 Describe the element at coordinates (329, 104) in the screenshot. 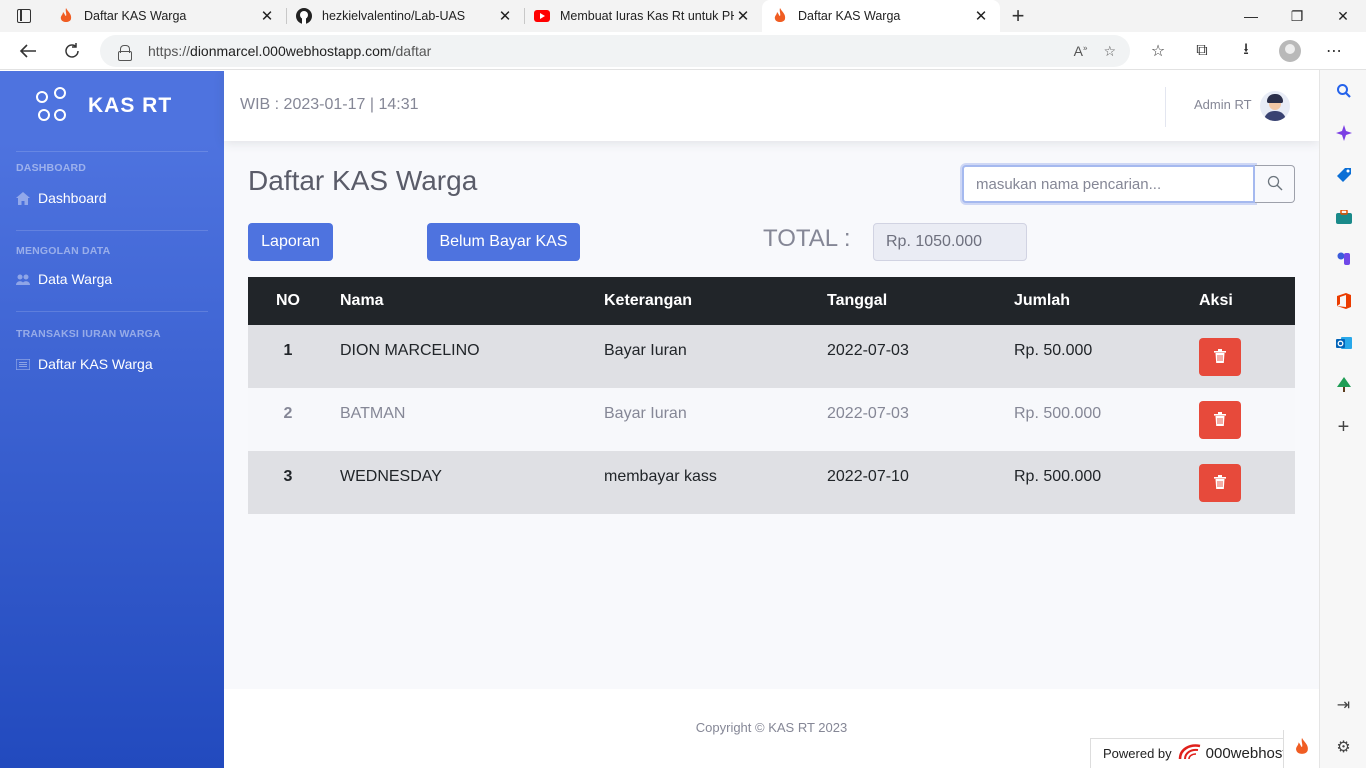

I see `datetime-display: WIB : 2023-01-17 | 14:31` at that location.